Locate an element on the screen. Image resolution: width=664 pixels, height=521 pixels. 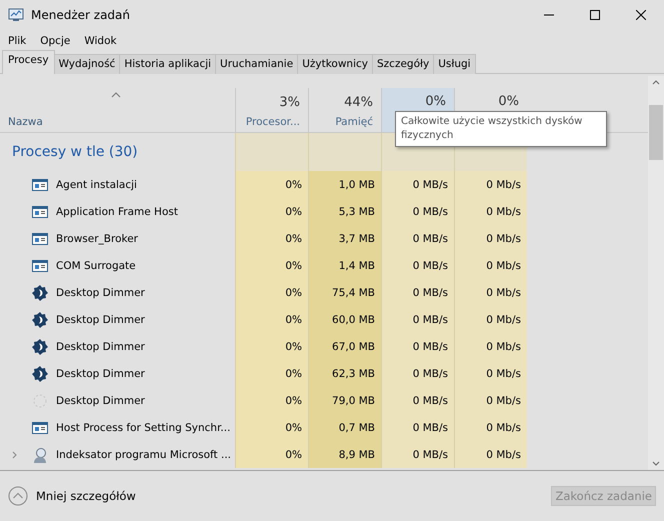
table-cell: 62,3 MB is located at coordinates (344, 373).